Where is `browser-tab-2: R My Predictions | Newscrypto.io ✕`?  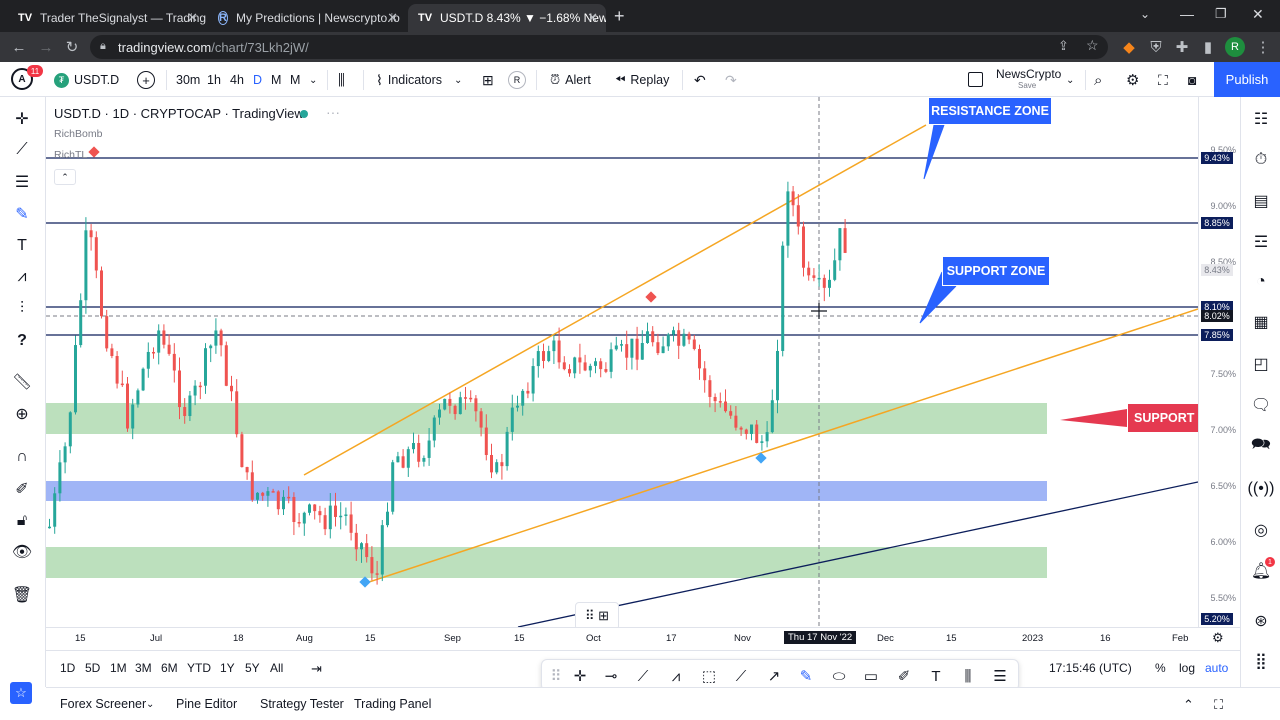 browser-tab-2: R My Predictions | Newscrypto.io ✕ is located at coordinates (307, 18).